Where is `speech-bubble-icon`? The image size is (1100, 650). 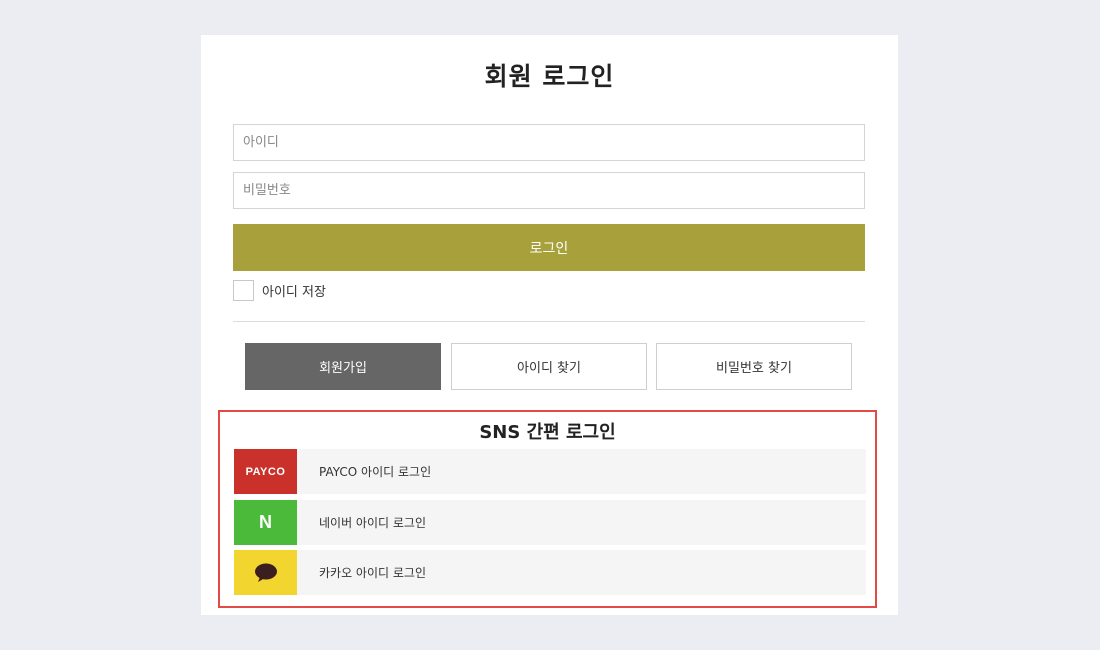
speech-bubble-icon is located at coordinates (265, 572).